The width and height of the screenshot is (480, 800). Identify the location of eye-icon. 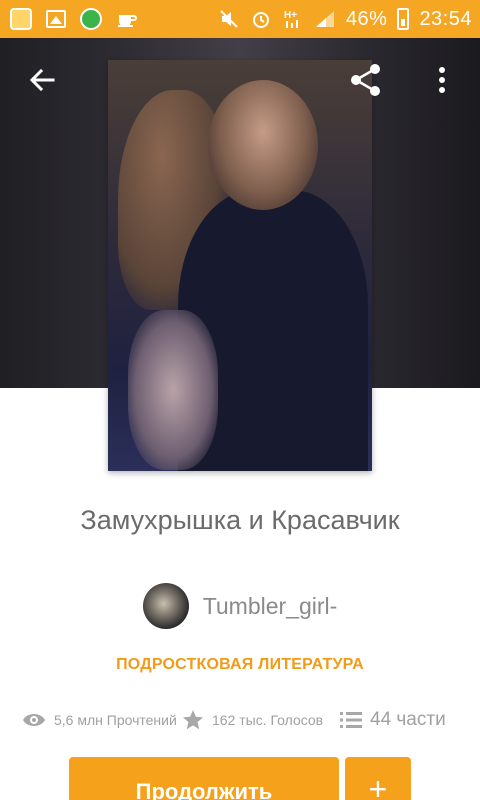
(34, 720).